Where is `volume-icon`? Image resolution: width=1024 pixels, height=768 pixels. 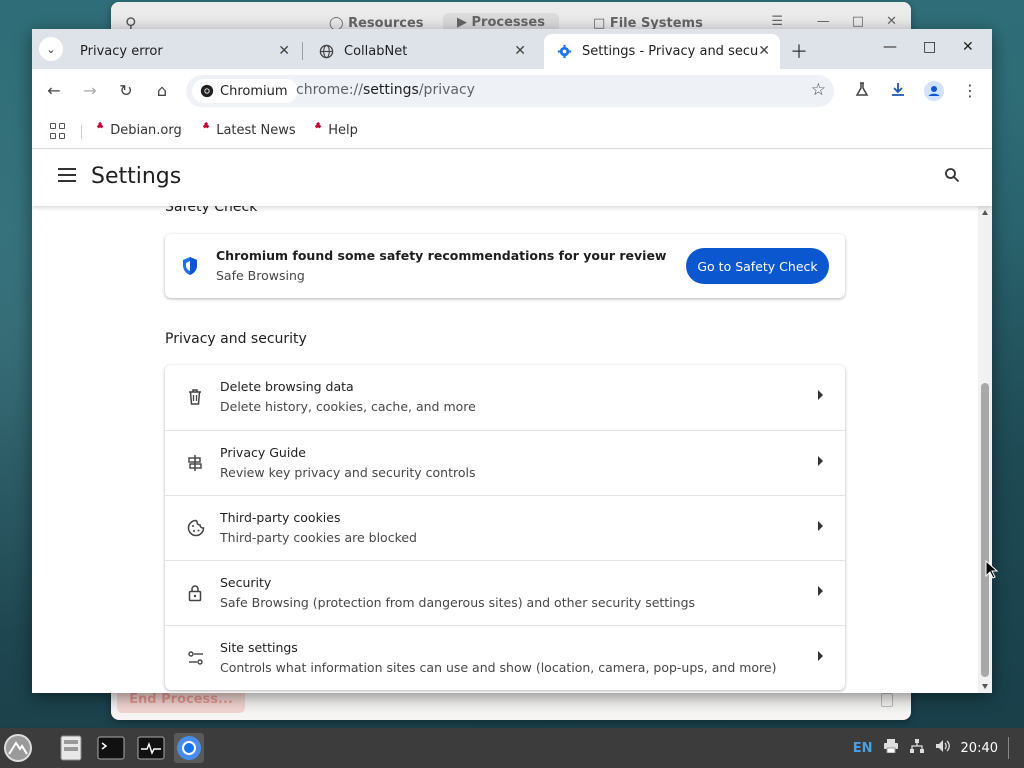 volume-icon is located at coordinates (943, 748).